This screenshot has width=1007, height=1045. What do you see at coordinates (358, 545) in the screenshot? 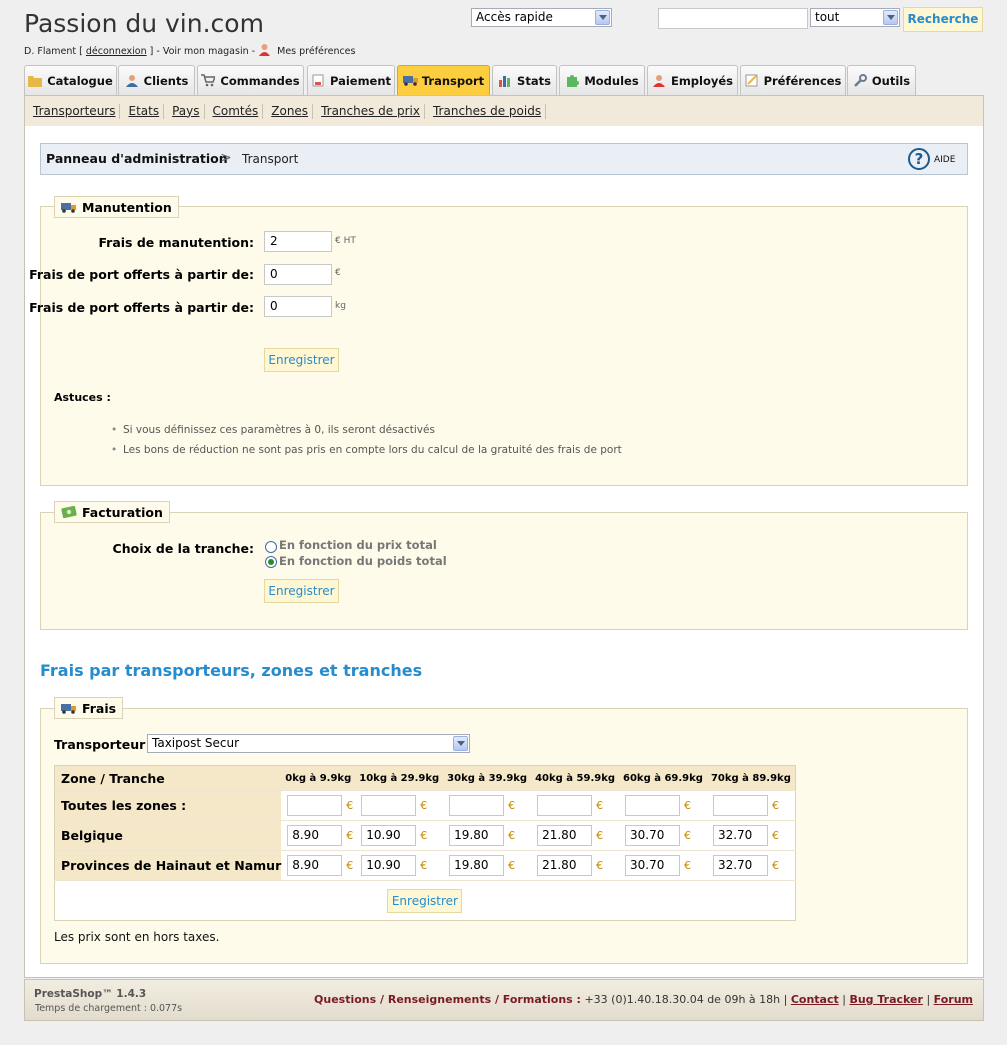
I see `radio-price-total-label: En fonction du prix total` at bounding box center [358, 545].